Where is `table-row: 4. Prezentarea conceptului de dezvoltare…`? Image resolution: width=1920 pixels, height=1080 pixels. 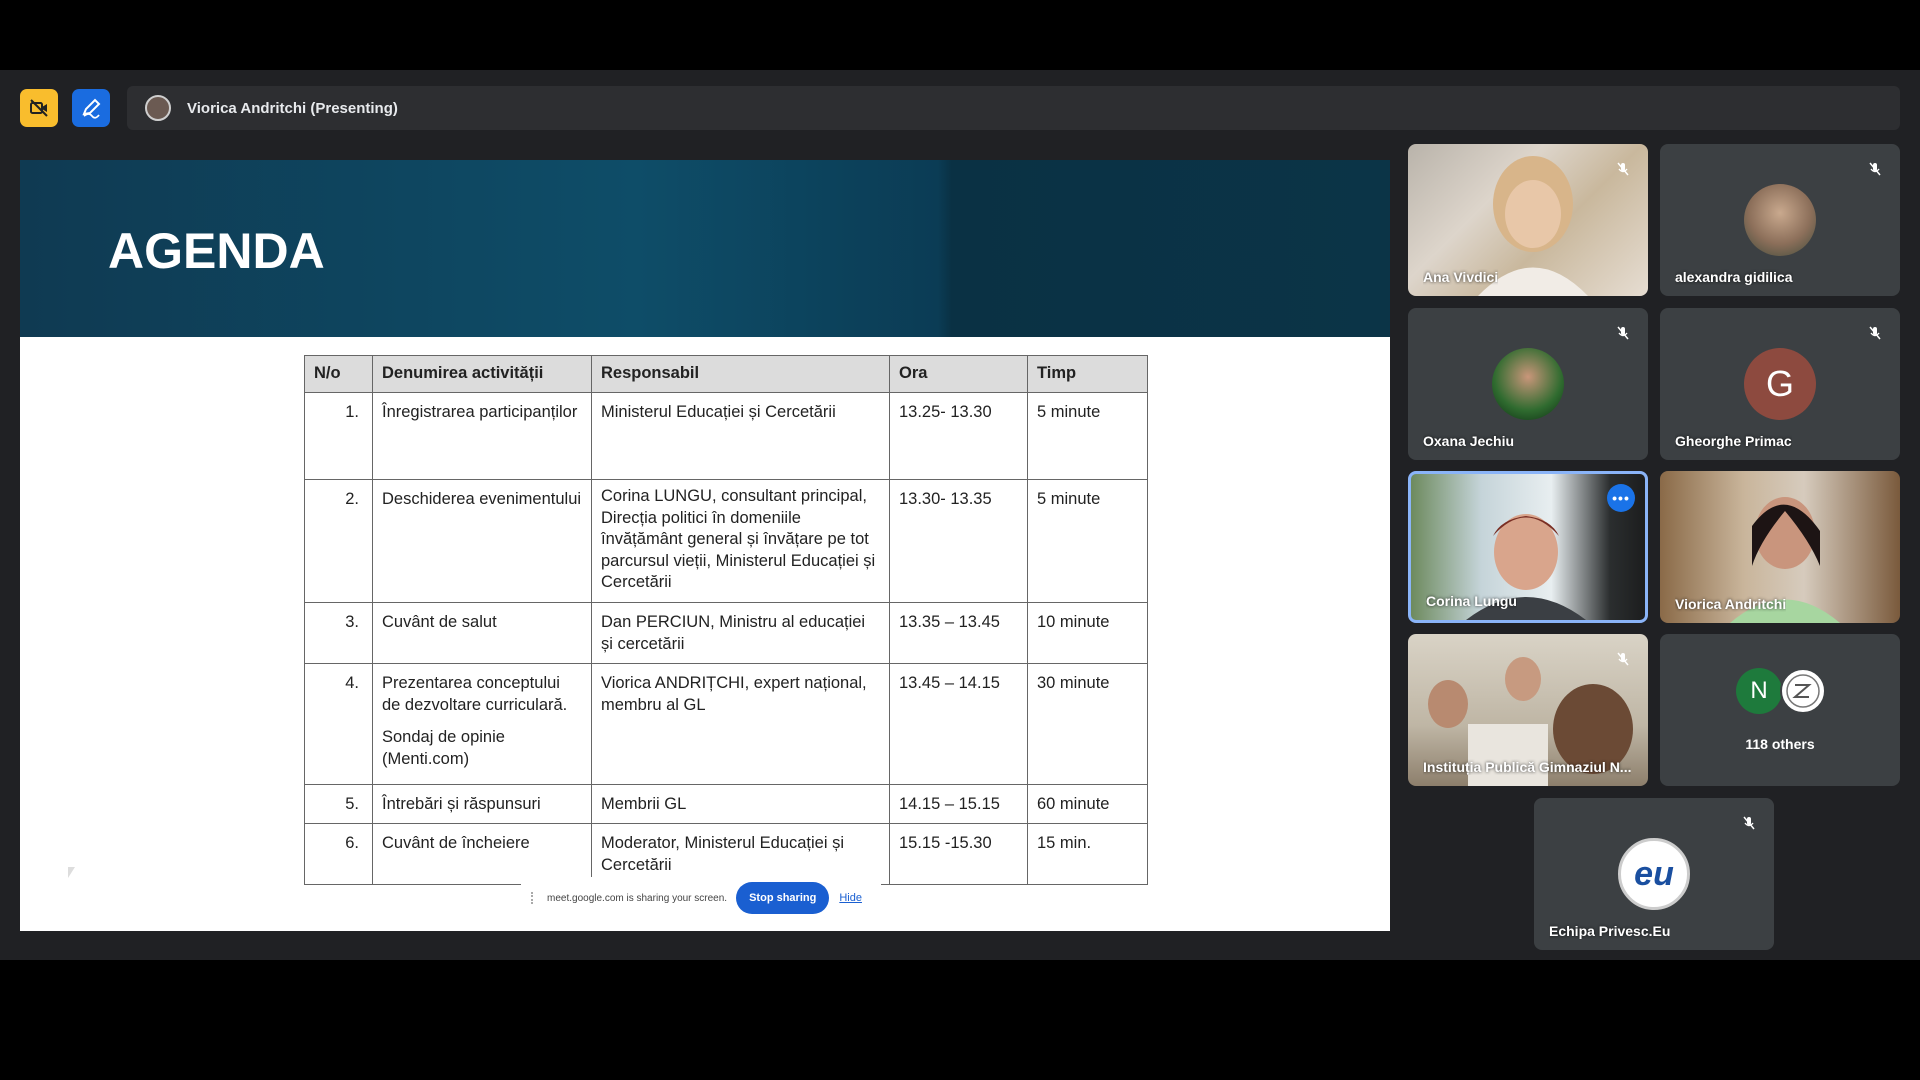 table-row: 4. Prezentarea conceptului de dezvoltare… is located at coordinates (726, 723).